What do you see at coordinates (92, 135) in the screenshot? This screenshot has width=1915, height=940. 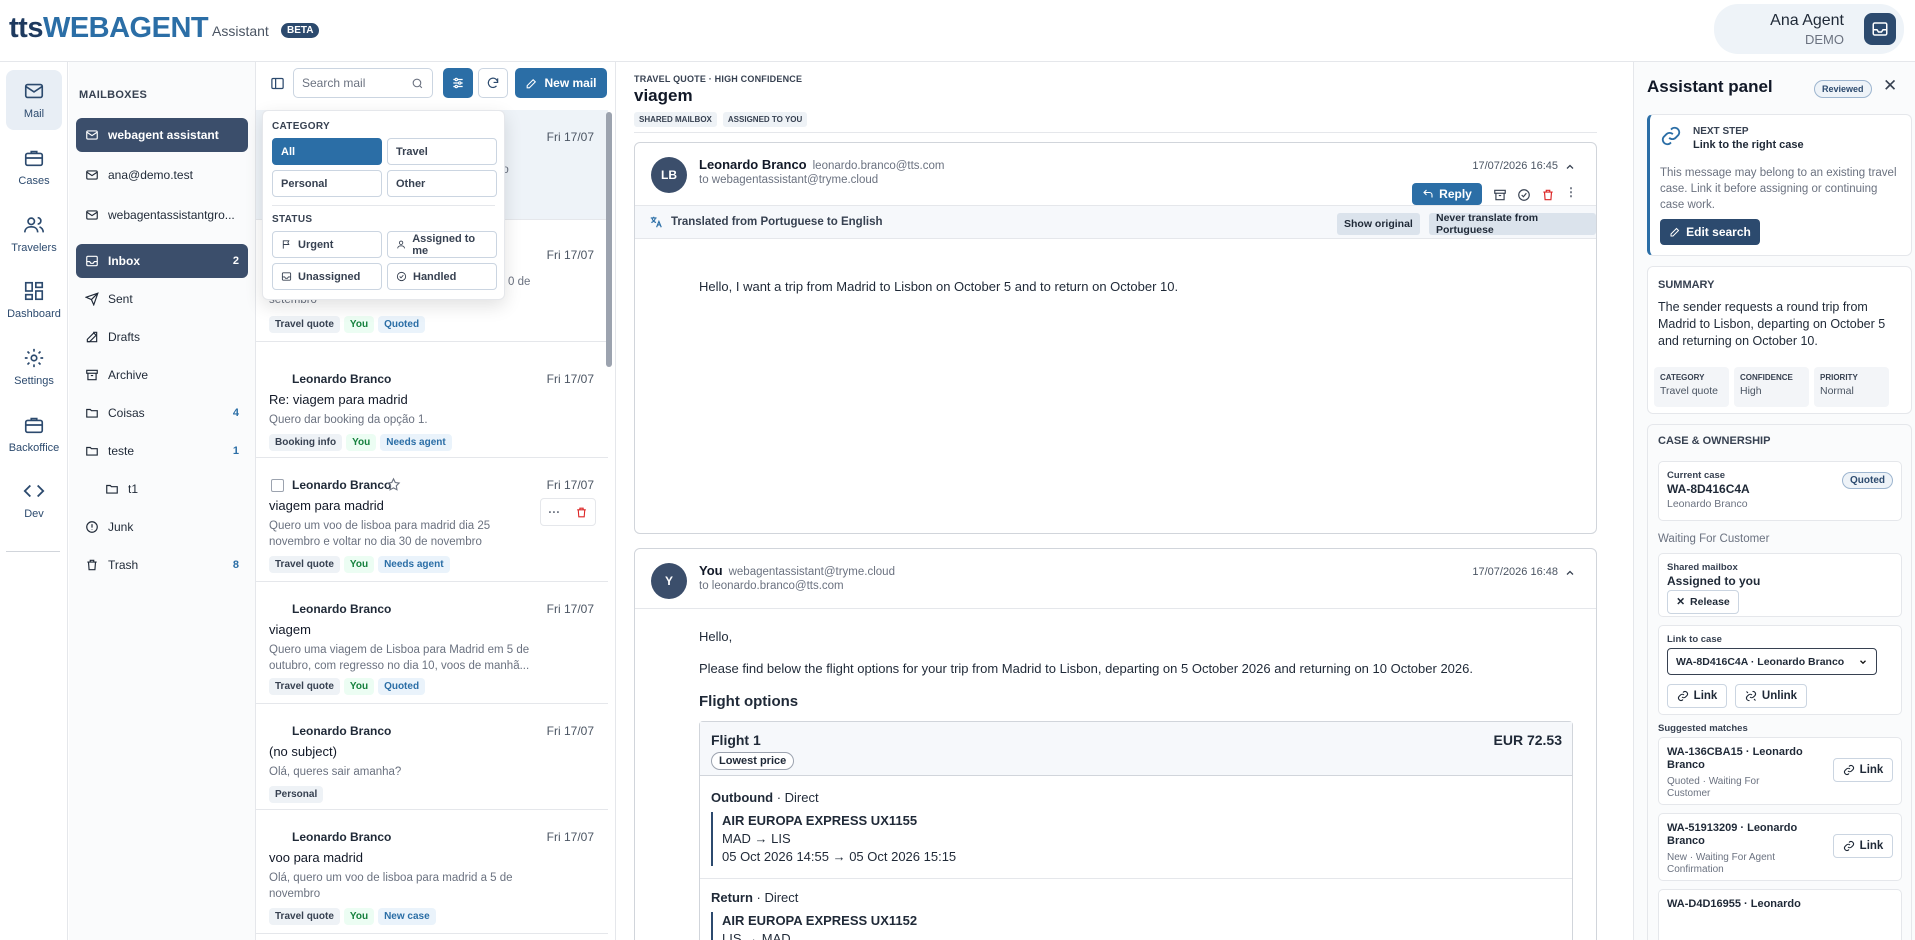 I see `mail-icon` at bounding box center [92, 135].